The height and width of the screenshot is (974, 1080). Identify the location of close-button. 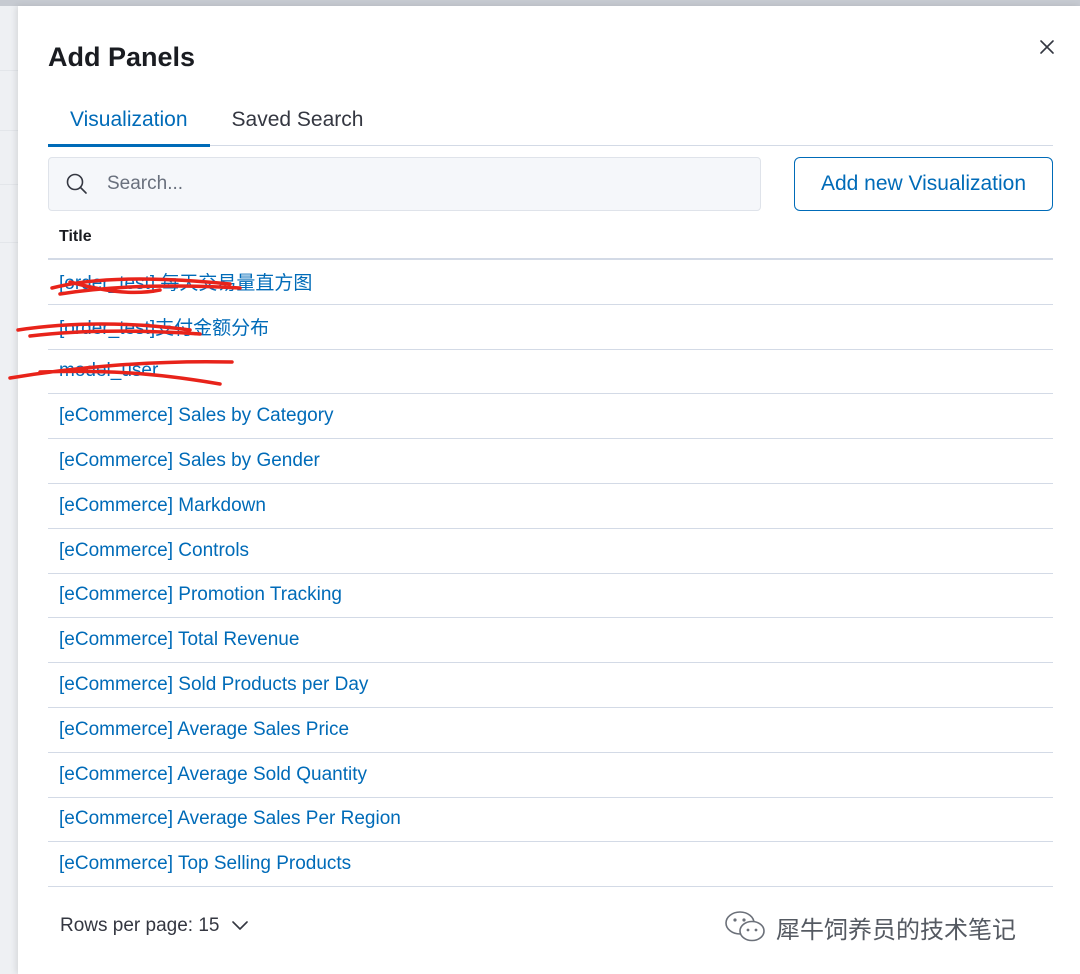
(1047, 47).